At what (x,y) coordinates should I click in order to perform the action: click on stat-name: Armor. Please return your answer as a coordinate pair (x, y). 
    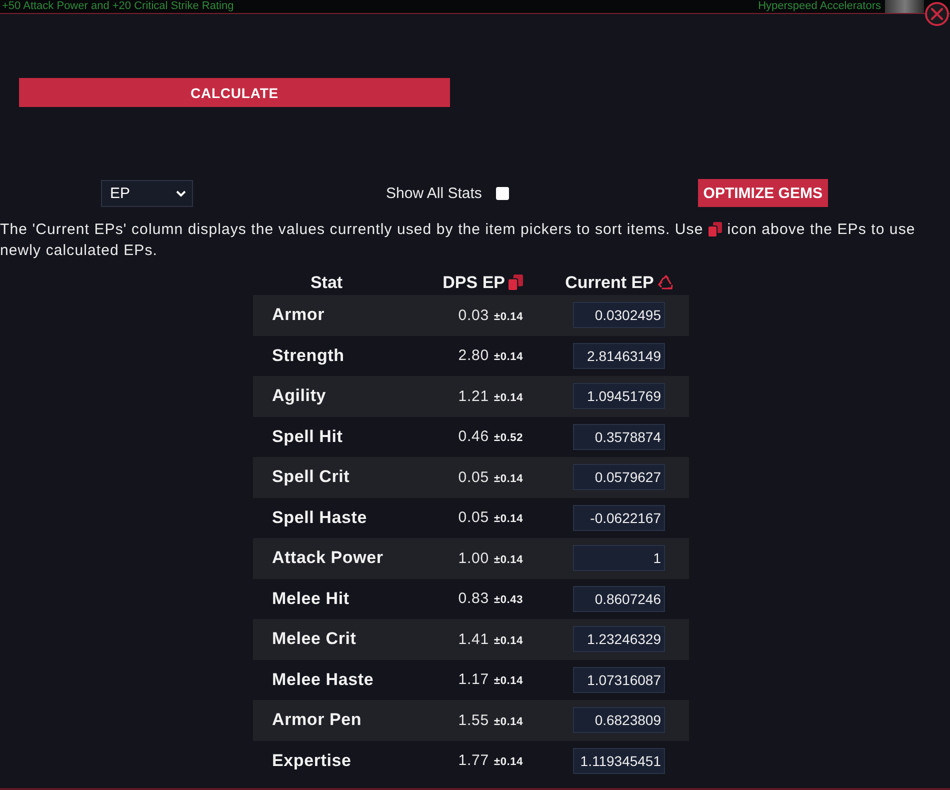
    Looking at the image, I should click on (298, 315).